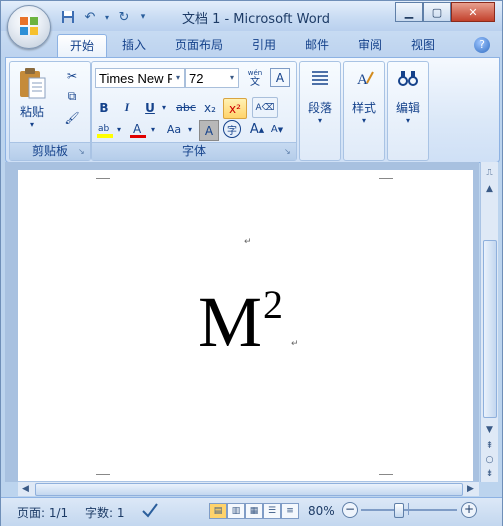 The width and height of the screenshot is (503, 526). What do you see at coordinates (124, 17) in the screenshot?
I see `redo-icon: ↻` at bounding box center [124, 17].